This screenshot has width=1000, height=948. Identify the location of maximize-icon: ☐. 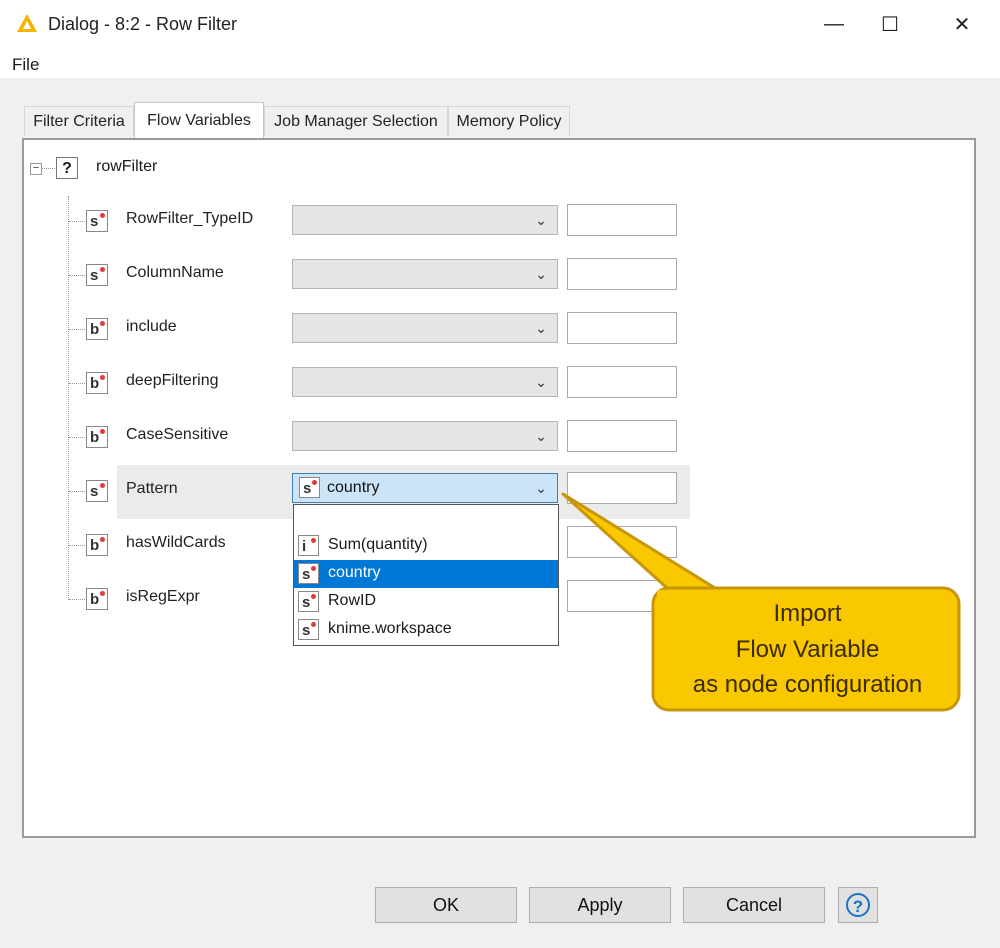
(890, 24).